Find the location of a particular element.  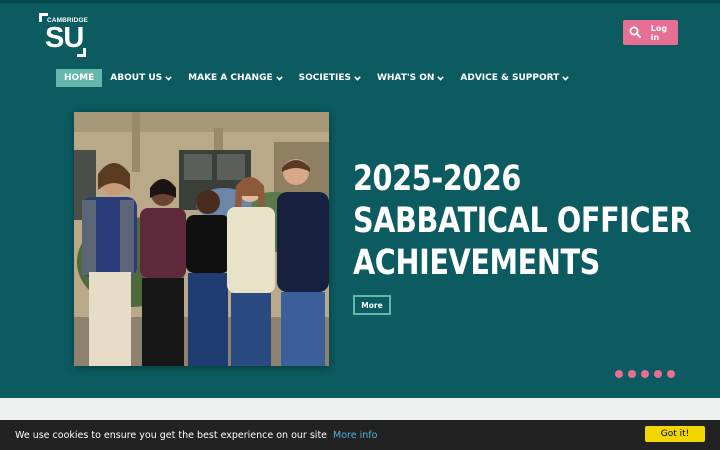

headline-line: SABBATICAL OFFICER is located at coordinates (522, 221).